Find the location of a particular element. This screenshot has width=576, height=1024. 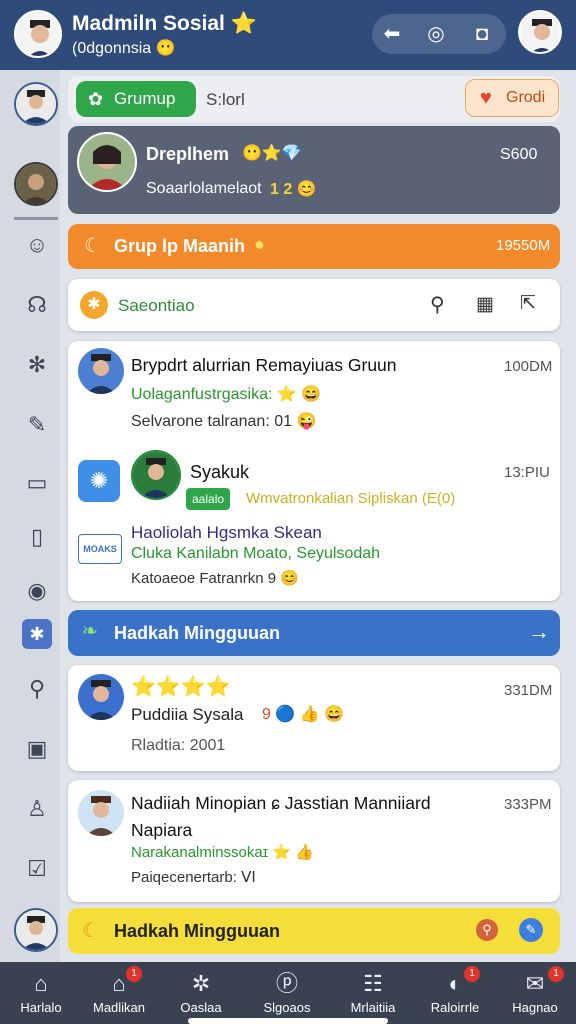

nav-item-hagnao: ✉ 1 Hagnao is located at coordinates (535, 993).